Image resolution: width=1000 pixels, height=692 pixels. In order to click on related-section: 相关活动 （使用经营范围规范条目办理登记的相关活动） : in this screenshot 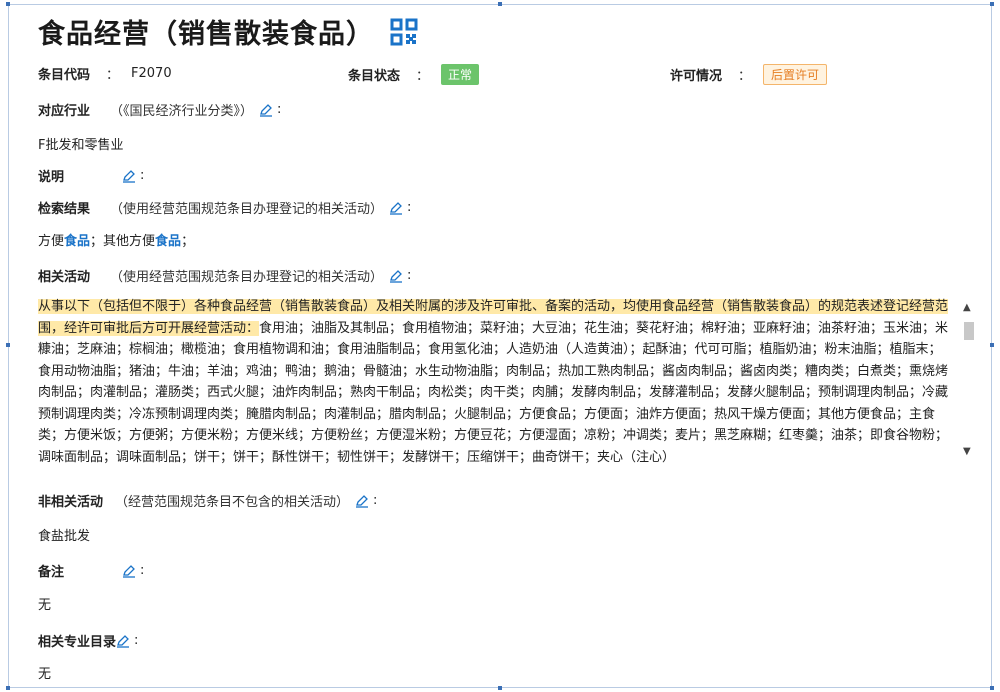, I will do `click(224, 275)`.